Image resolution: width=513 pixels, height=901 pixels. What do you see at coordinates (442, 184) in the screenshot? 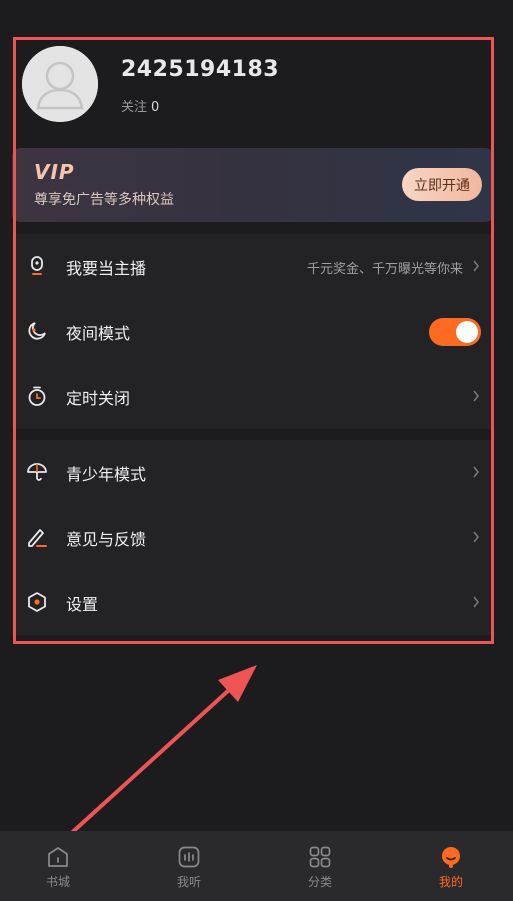
I see `vip-open-button: 立即开通` at bounding box center [442, 184].